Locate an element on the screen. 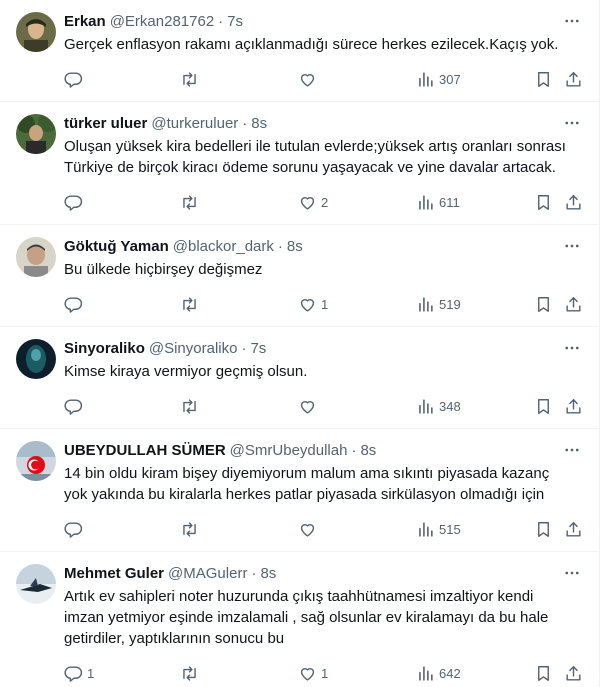 This screenshot has height=687, width=610. tweet-header: UBEYDULLAH SÜMER @SmrUbeydullah · 8s is located at coordinates (323, 451).